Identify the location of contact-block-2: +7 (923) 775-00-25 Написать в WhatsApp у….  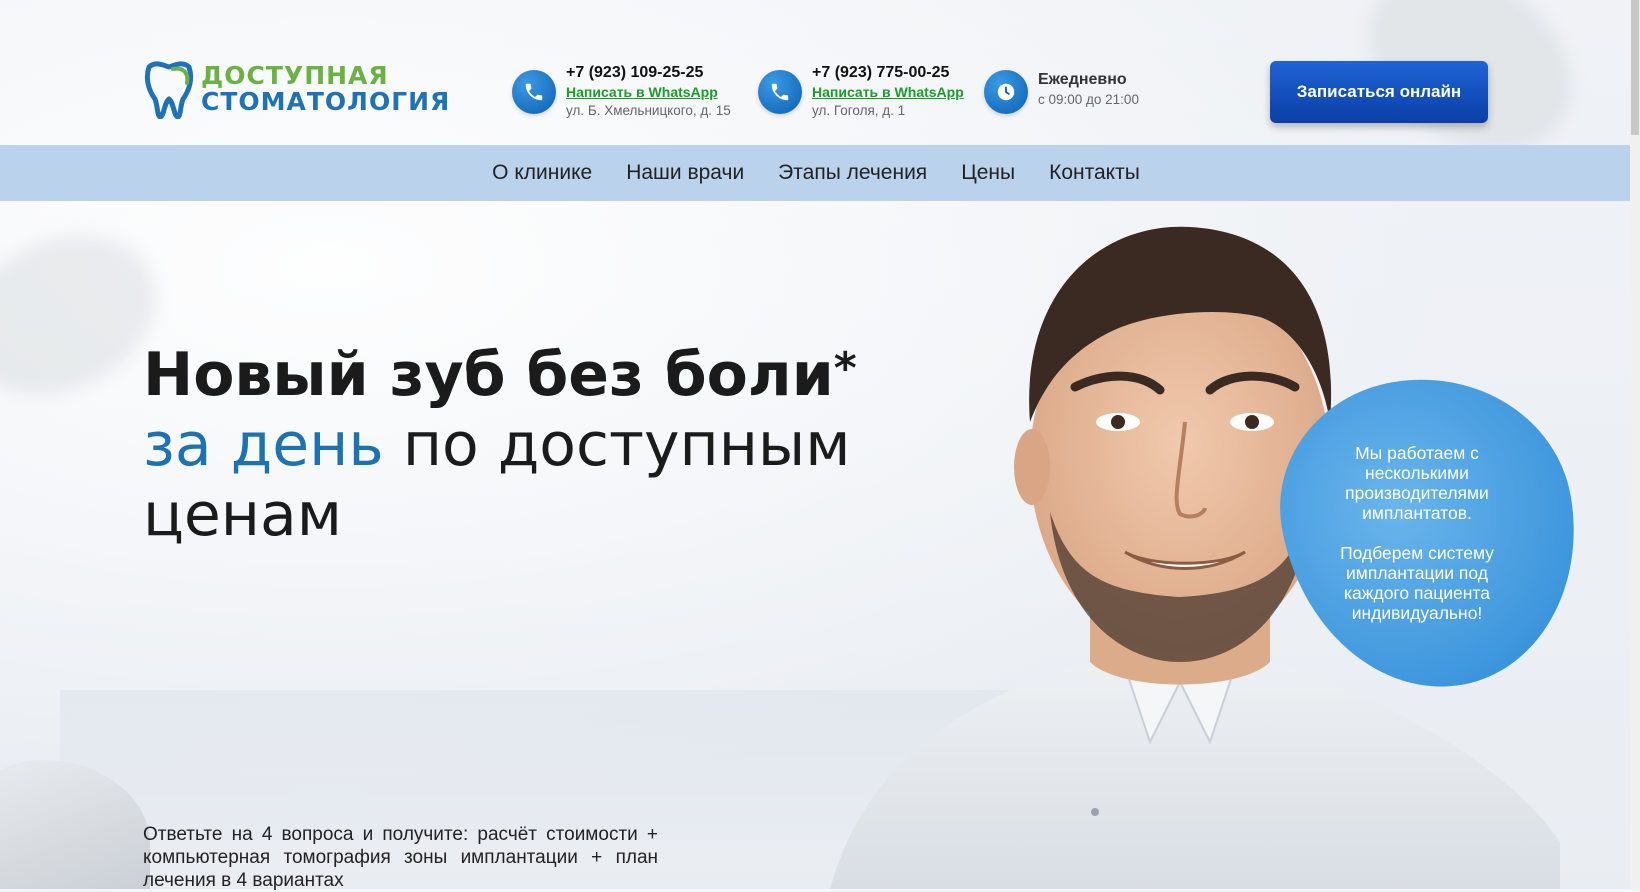
(861, 91).